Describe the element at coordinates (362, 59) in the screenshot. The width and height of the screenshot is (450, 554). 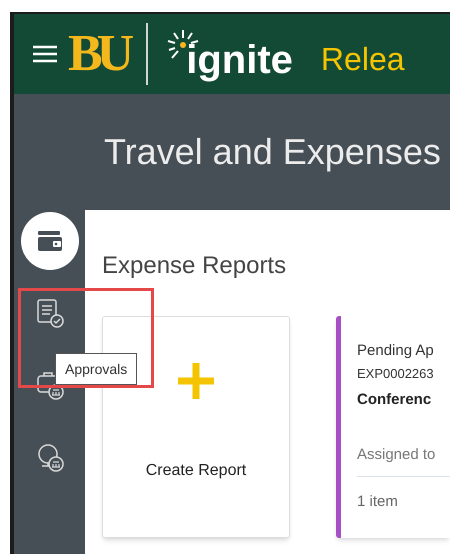
I see `header-title: Relea` at that location.